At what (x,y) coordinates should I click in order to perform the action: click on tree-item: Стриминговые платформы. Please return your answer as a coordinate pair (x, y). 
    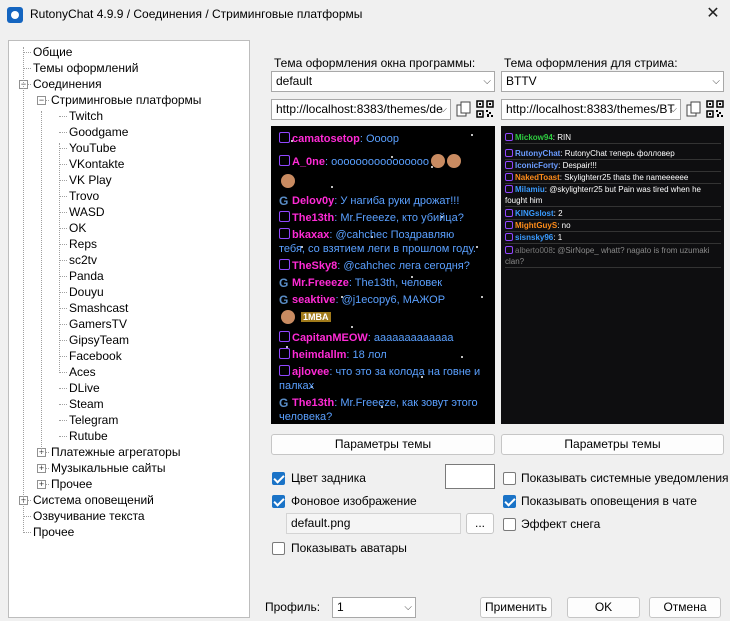
    Looking at the image, I should click on (126, 100).